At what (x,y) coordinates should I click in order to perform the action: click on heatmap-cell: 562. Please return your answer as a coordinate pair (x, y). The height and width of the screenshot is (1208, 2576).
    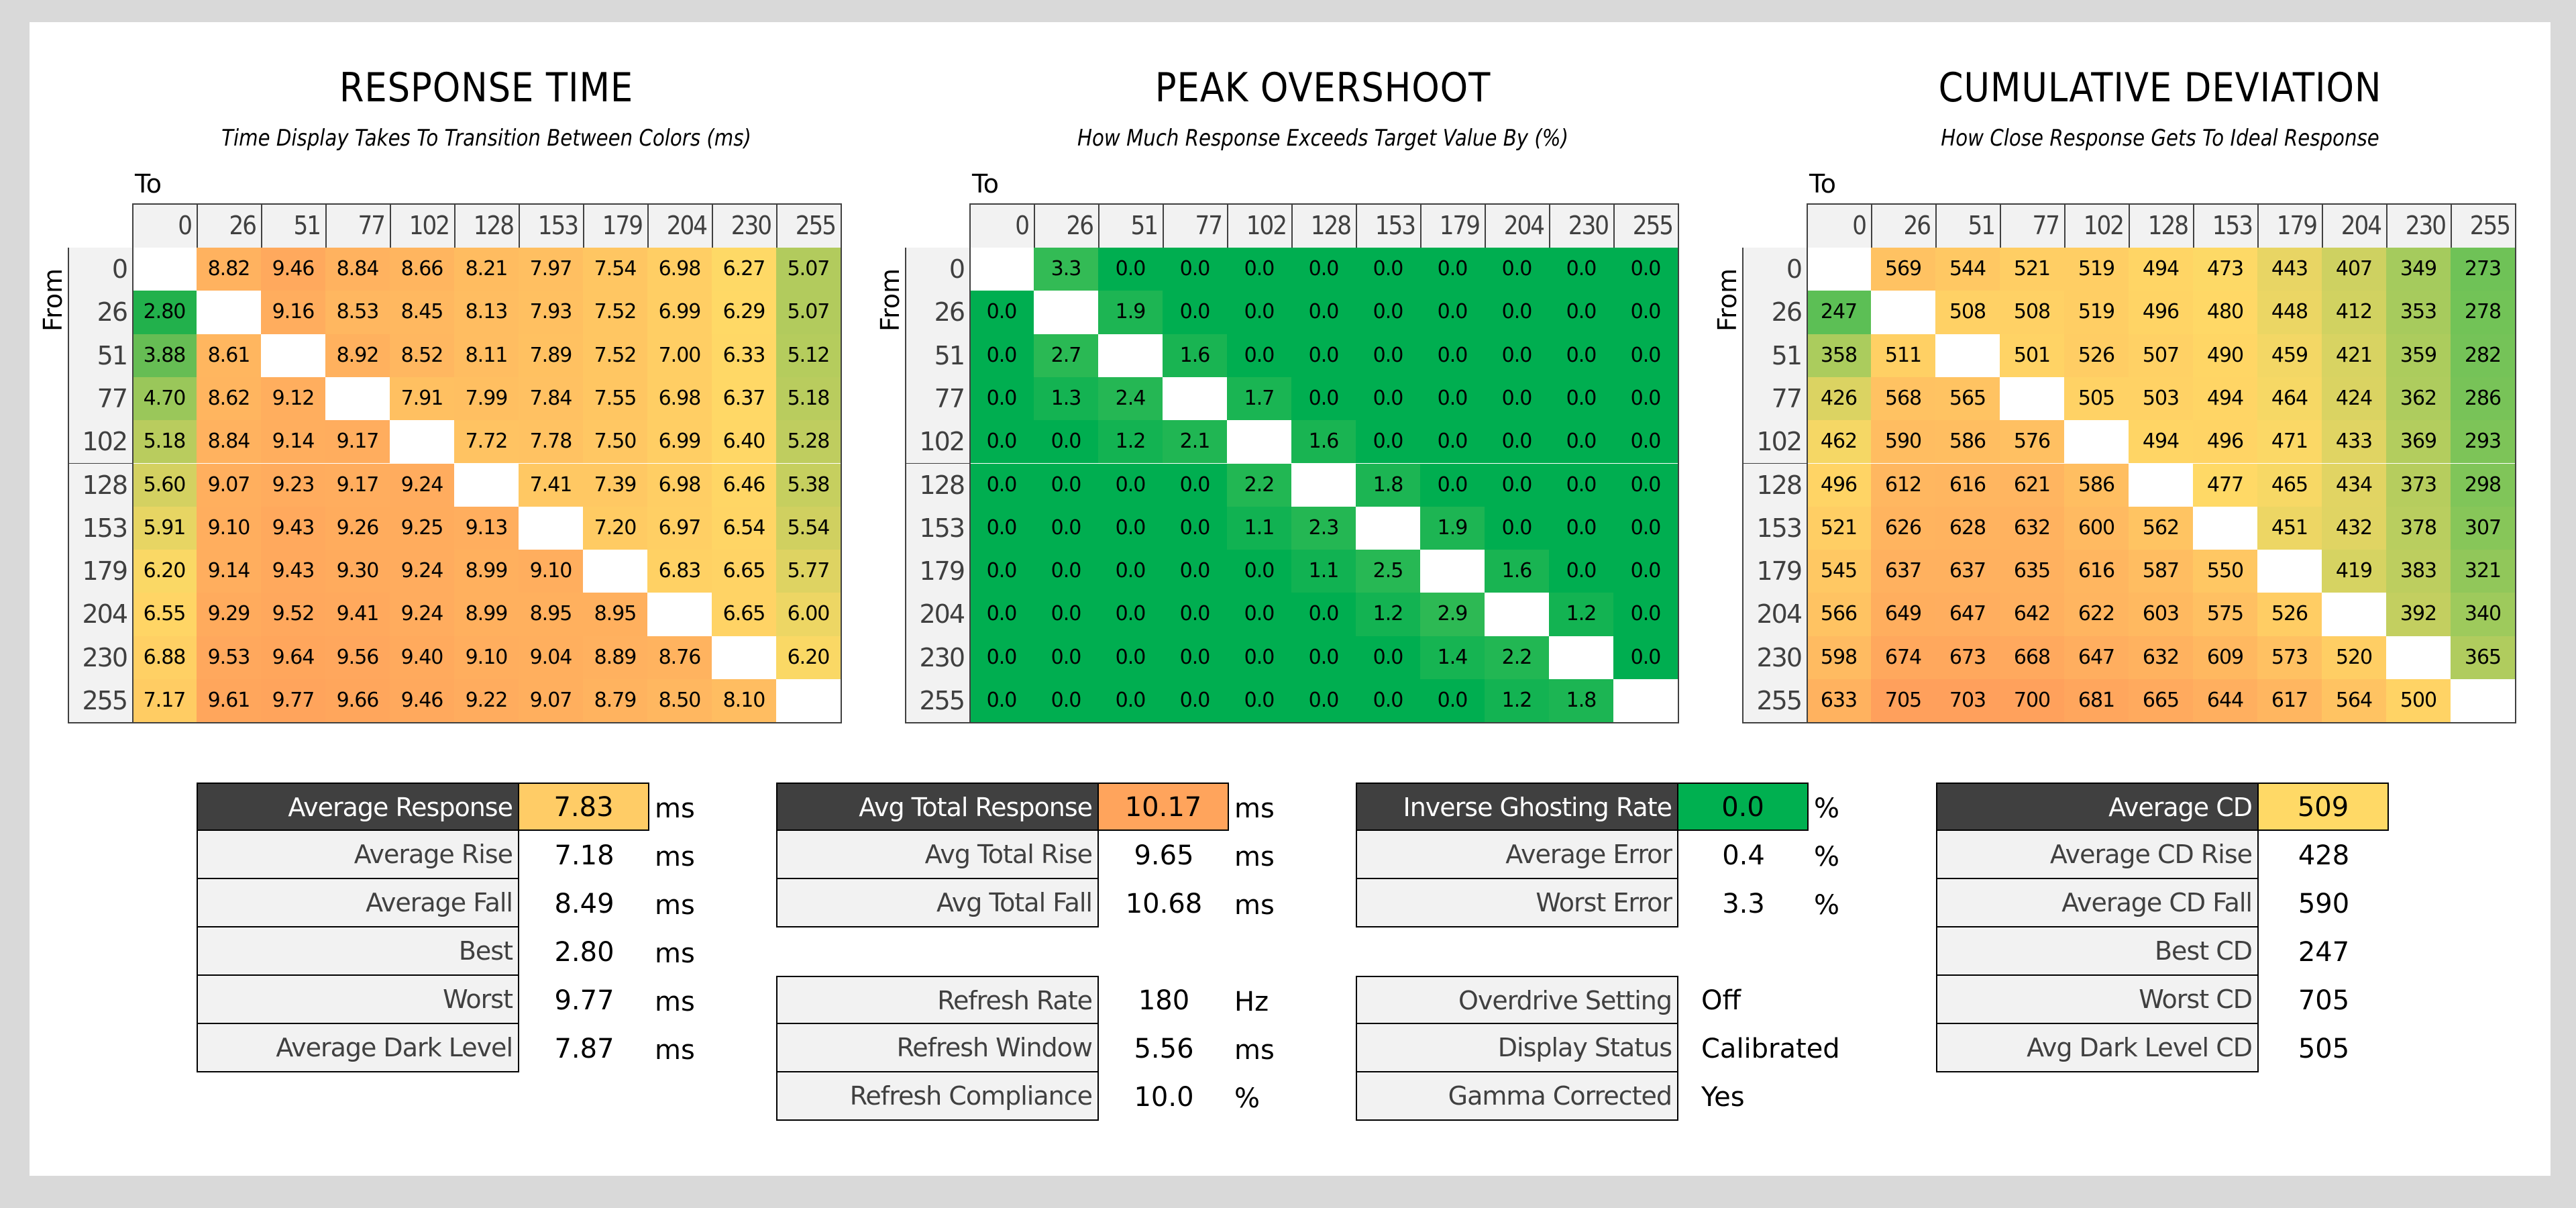
    Looking at the image, I should click on (2161, 528).